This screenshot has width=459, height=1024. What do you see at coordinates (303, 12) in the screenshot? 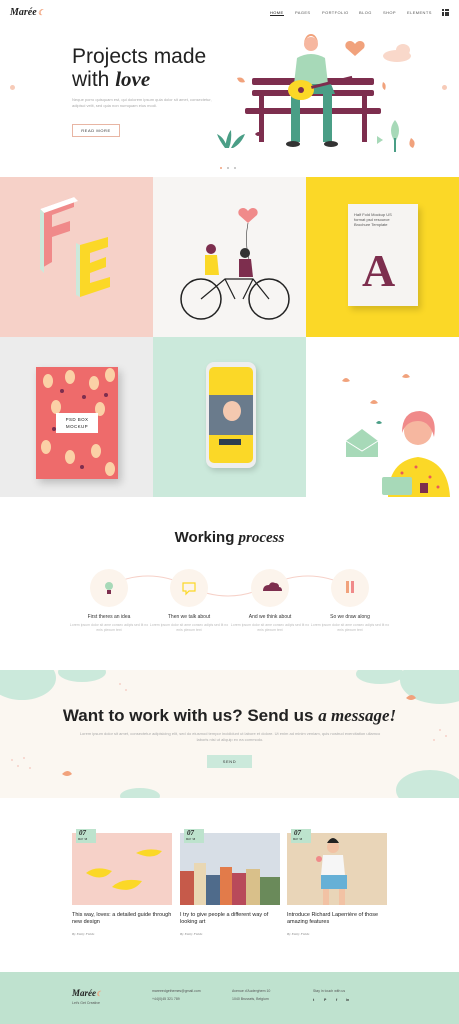
I see `nav-pages: PAGES` at bounding box center [303, 12].